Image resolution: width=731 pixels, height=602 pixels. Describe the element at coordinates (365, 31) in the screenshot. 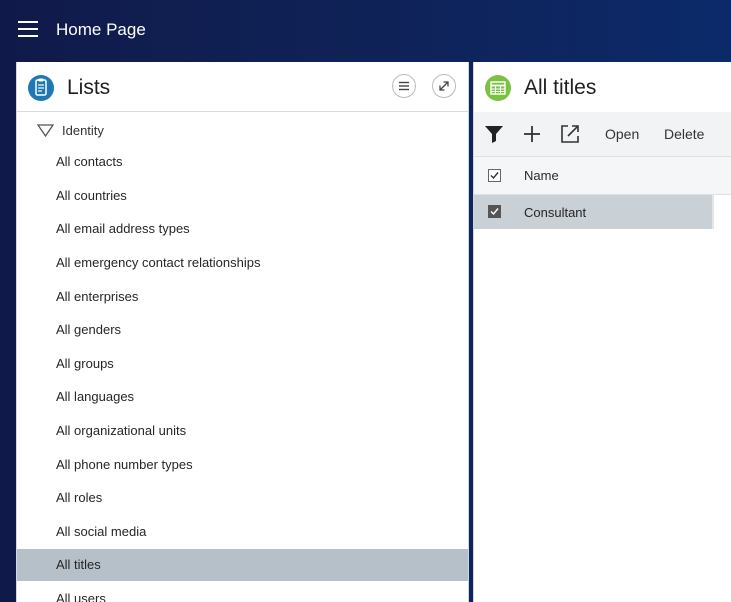

I see `top-bar: Home Page` at that location.